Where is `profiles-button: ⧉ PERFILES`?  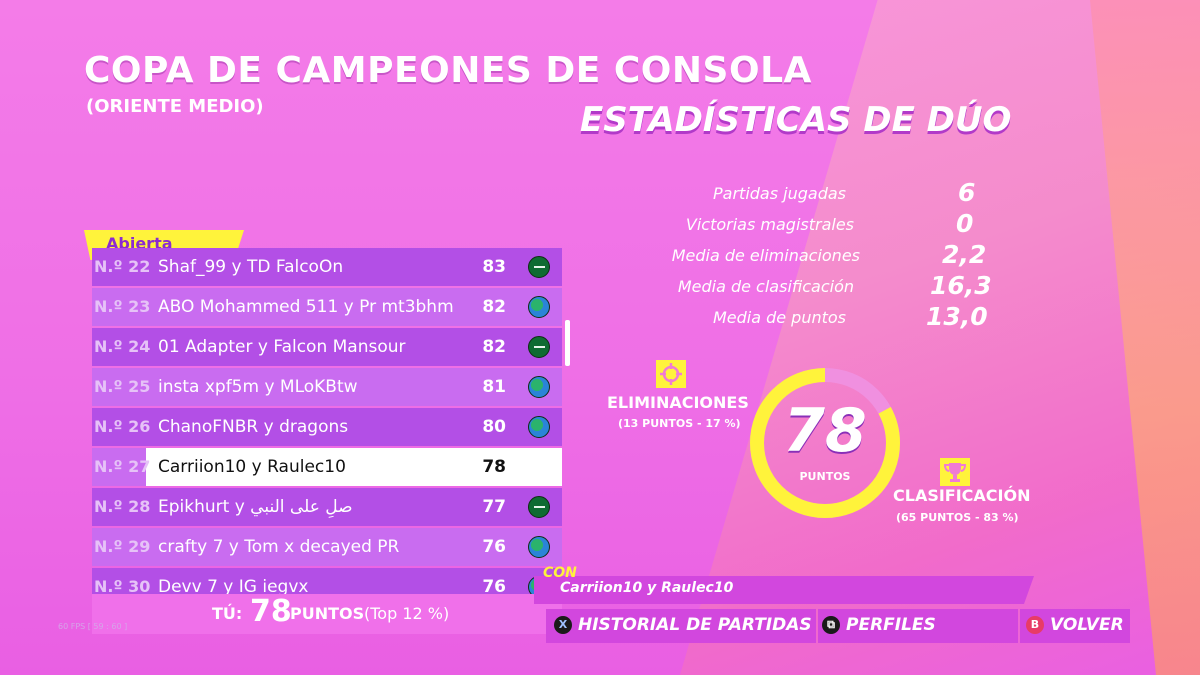
profiles-button: ⧉ PERFILES is located at coordinates (918, 626).